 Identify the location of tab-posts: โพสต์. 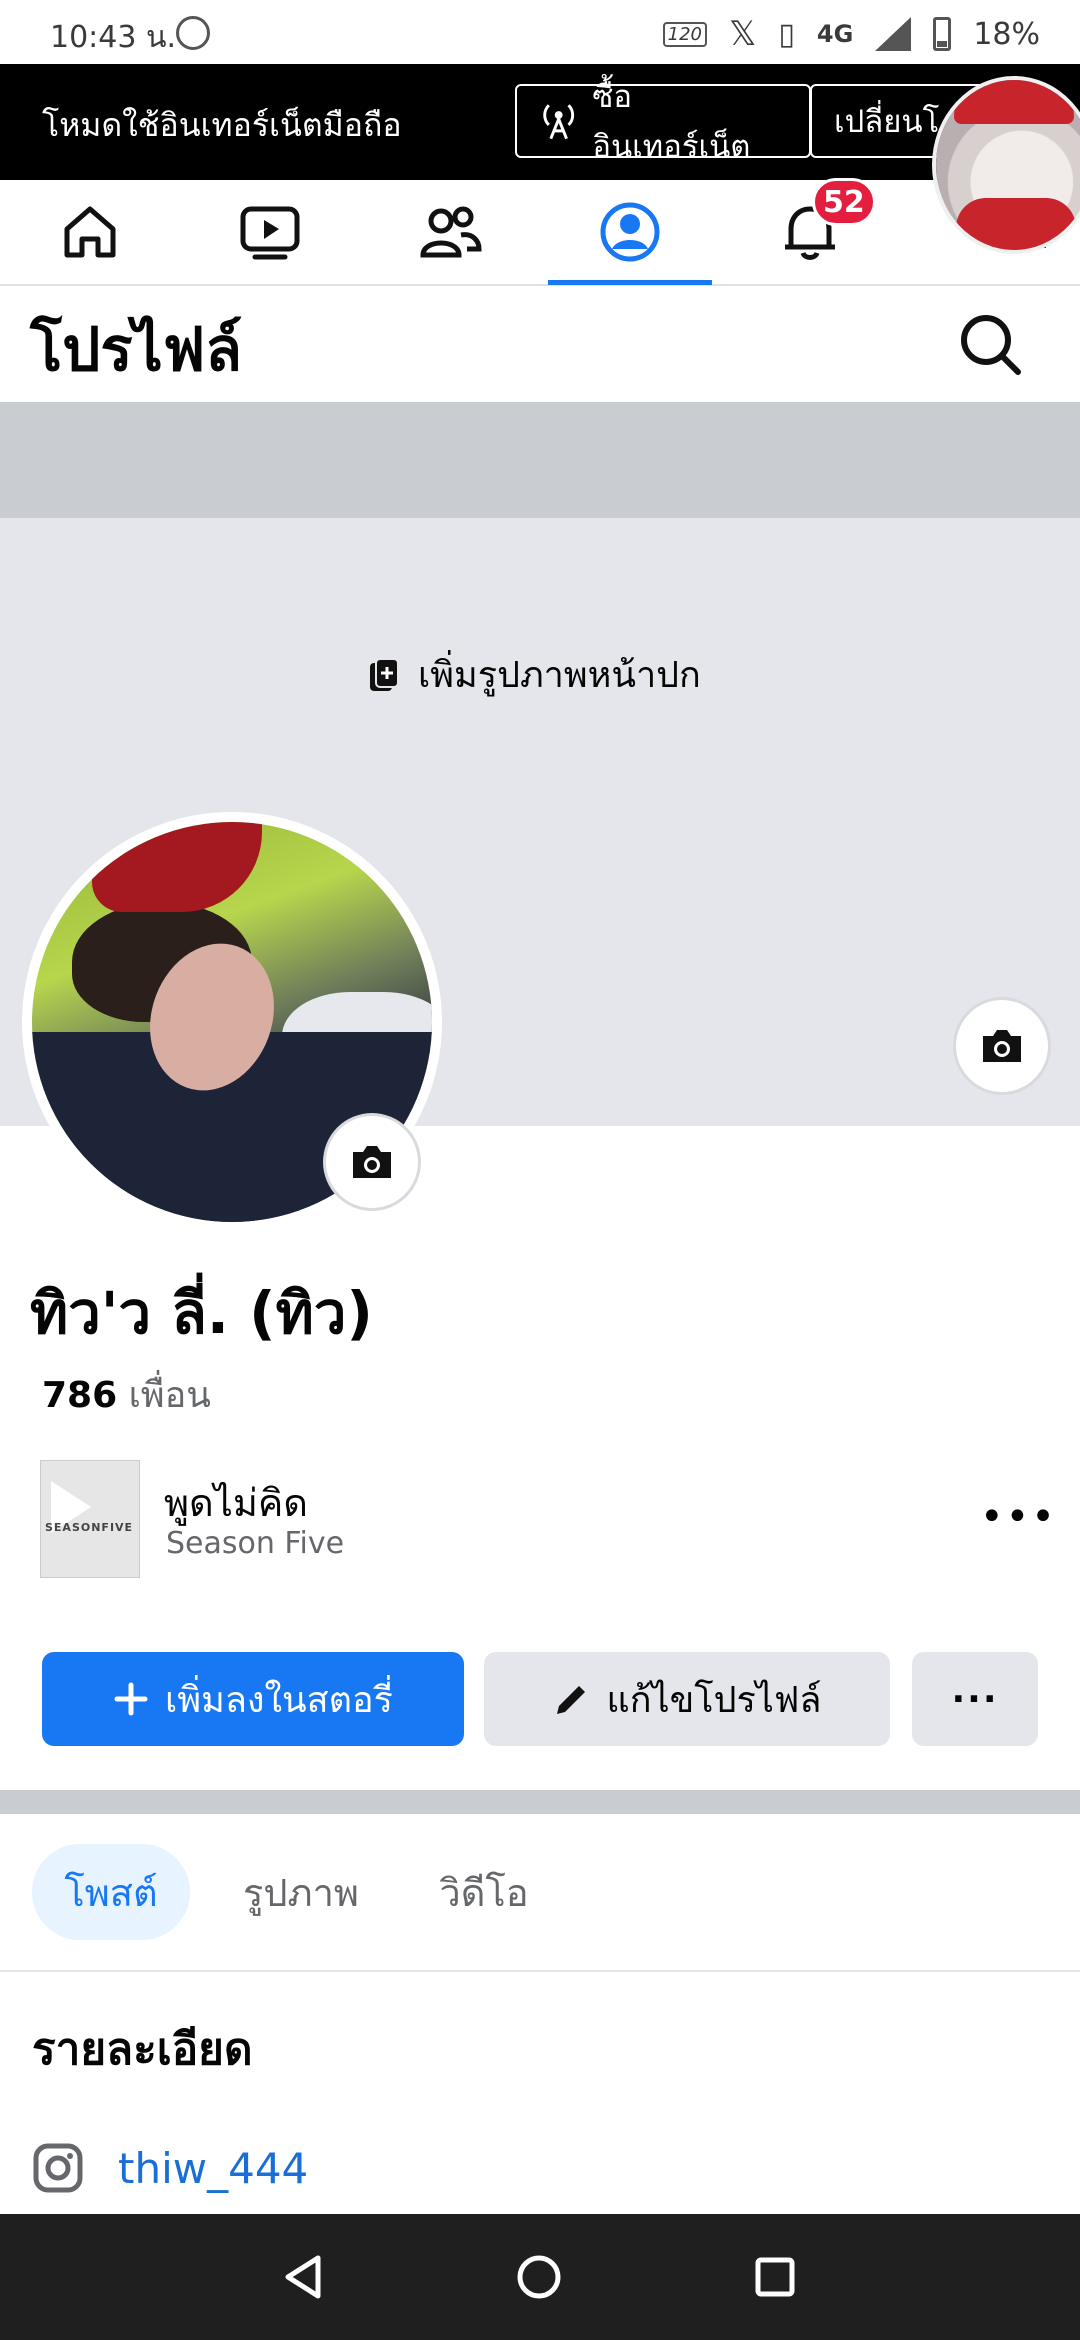
(111, 1892).